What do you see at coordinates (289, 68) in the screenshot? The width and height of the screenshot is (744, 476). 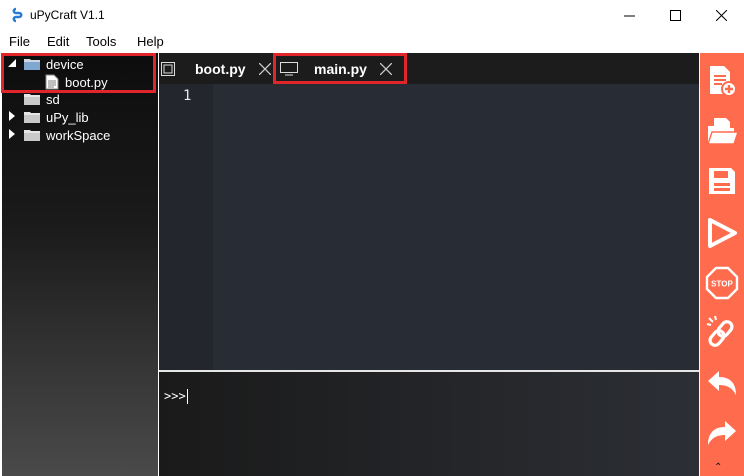 I see `monitor-icon` at bounding box center [289, 68].